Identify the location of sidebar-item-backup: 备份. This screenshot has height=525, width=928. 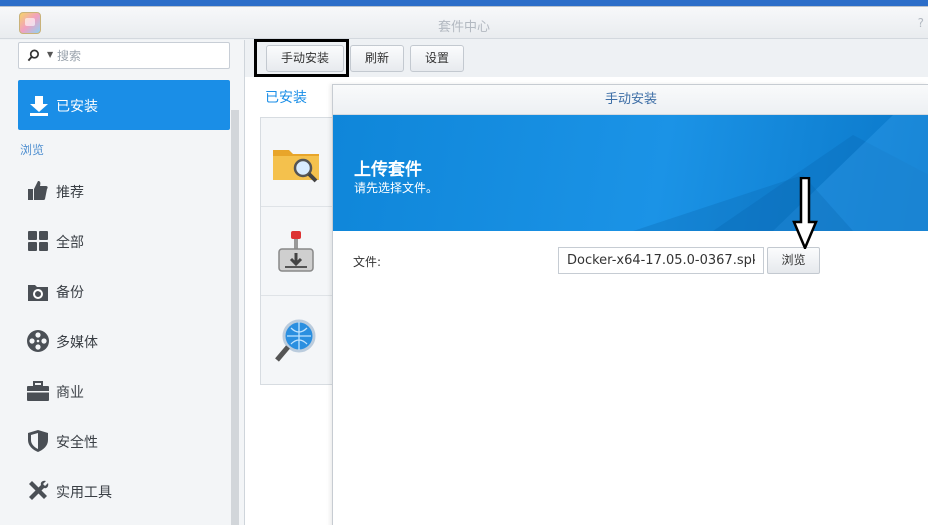
(124, 291).